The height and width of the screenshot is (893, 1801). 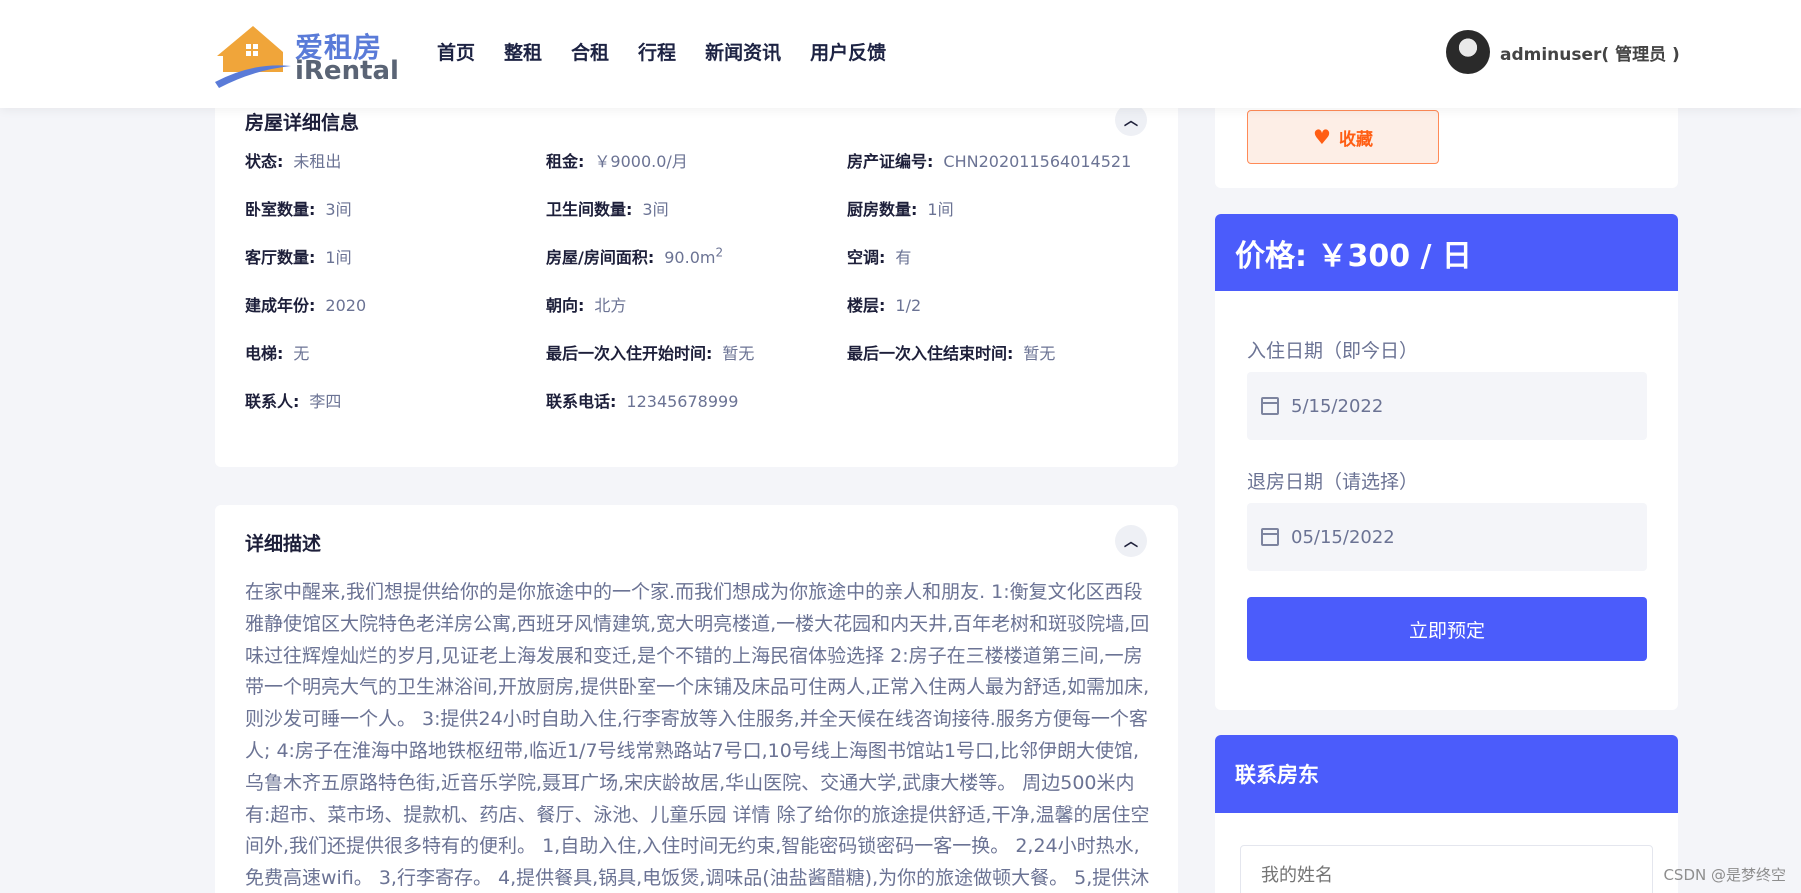 What do you see at coordinates (347, 71) in the screenshot?
I see `logo-text-en: iRental` at bounding box center [347, 71].